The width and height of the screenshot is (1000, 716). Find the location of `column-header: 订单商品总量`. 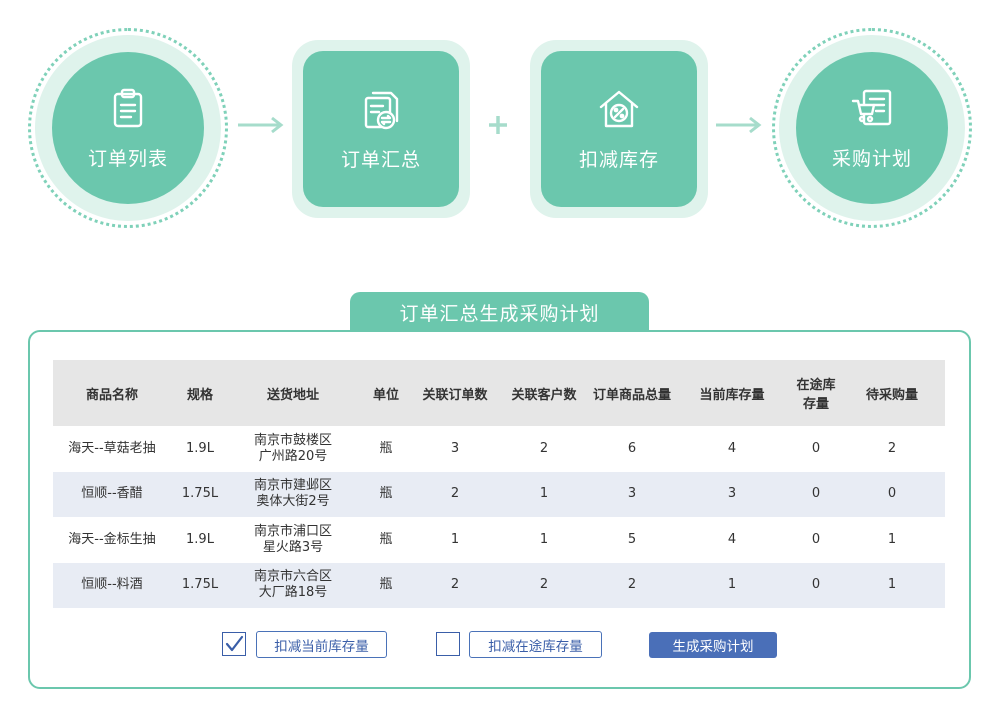

column-header: 订单商品总量 is located at coordinates (632, 393).